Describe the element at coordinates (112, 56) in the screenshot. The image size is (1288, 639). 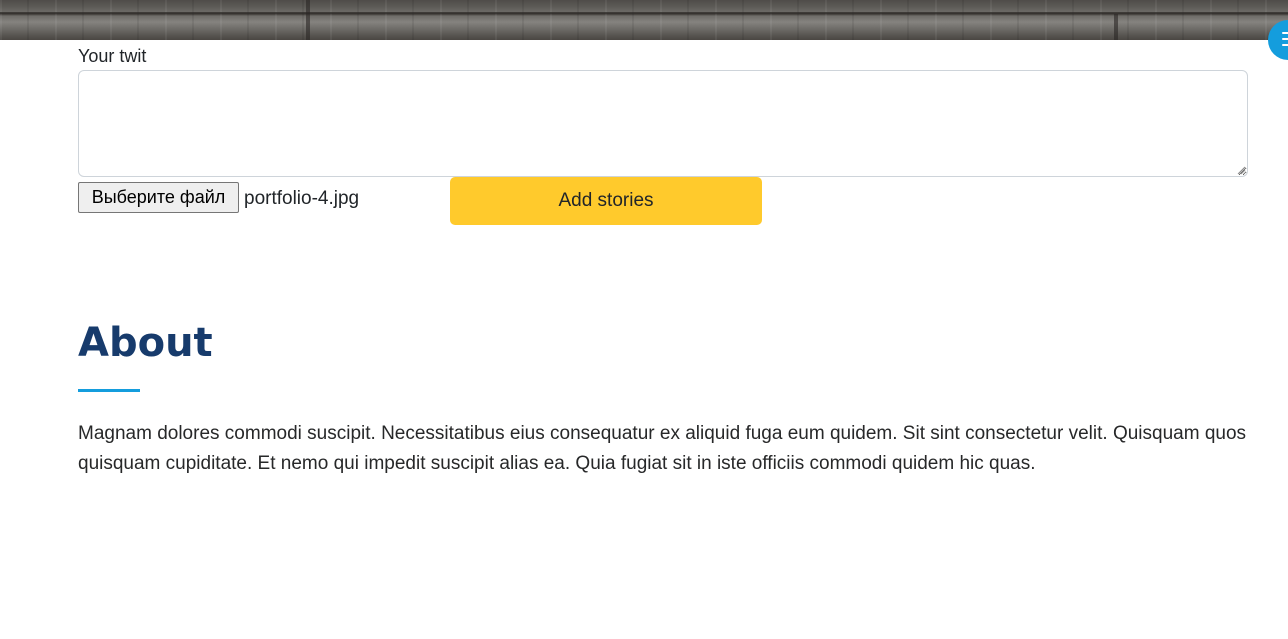
I see `twit-label: Your twit` at that location.